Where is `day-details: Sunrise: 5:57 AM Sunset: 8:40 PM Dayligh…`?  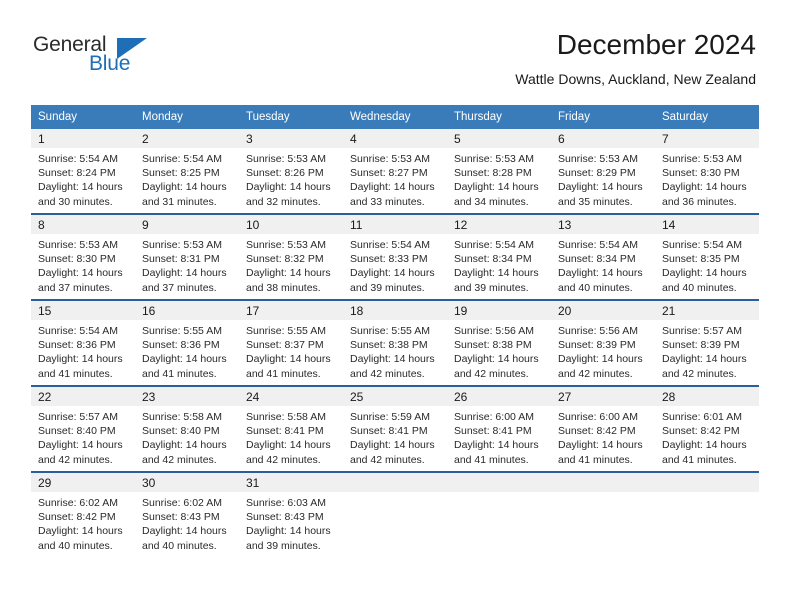
day-details: Sunrise: 5:57 AM Sunset: 8:40 PM Dayligh… is located at coordinates (83, 436).